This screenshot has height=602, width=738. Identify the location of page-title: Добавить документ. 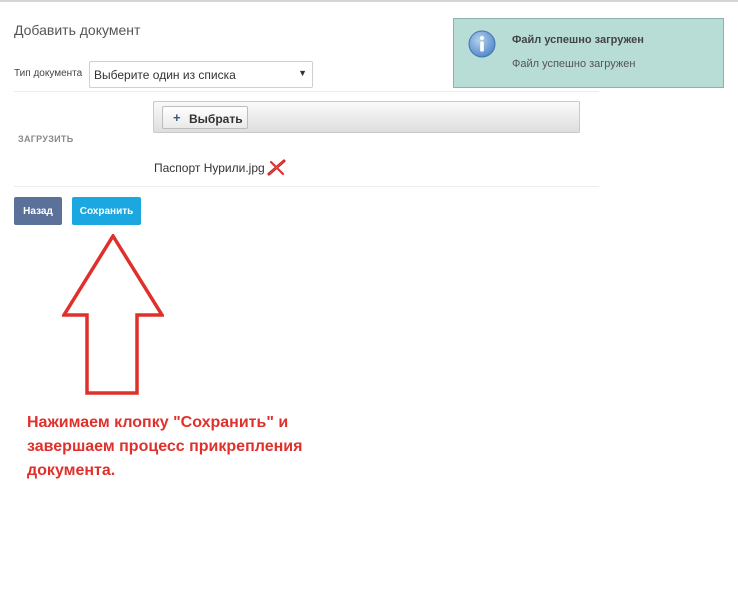
(77, 30).